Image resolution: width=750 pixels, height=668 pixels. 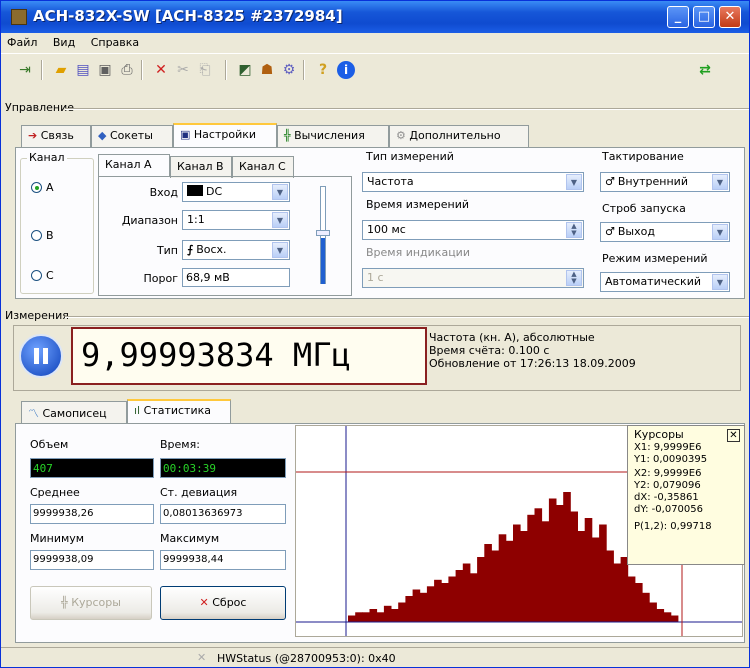 What do you see at coordinates (225, 135) in the screenshot?
I see `tab-settings: ▣ Настройки` at bounding box center [225, 135].